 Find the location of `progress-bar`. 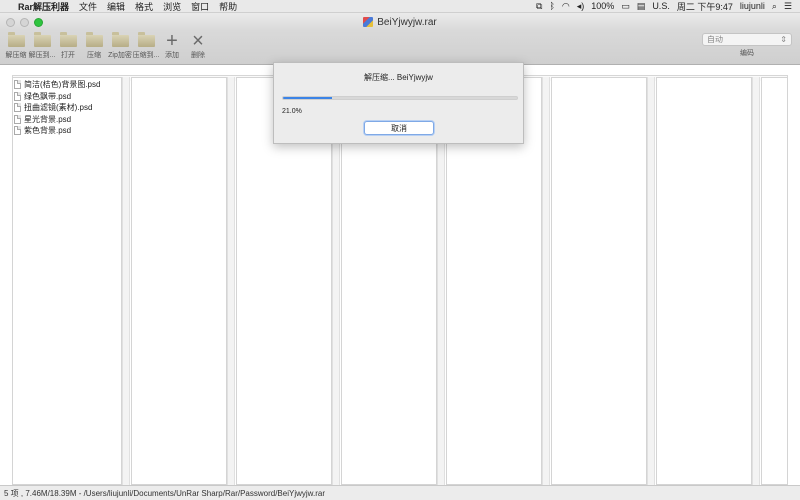

progress-bar is located at coordinates (400, 98).